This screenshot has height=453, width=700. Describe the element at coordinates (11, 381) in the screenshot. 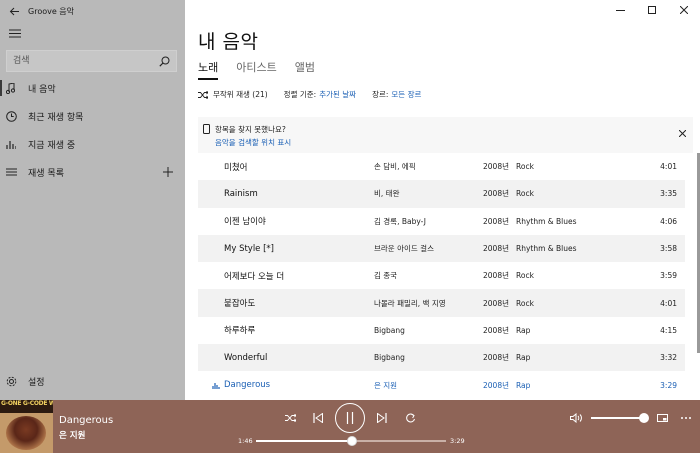

I see `gear-icon` at that location.